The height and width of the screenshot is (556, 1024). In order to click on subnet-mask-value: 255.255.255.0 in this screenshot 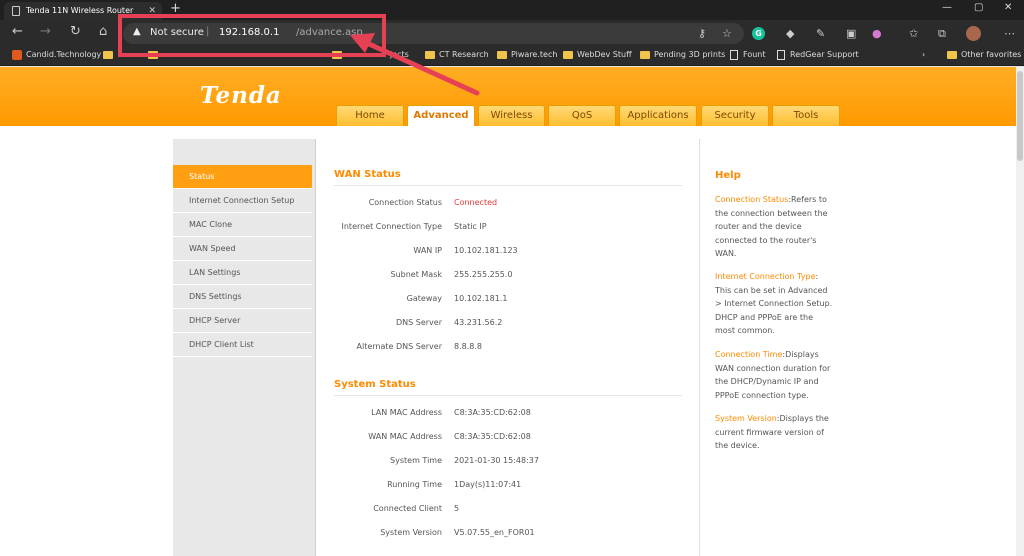, I will do `click(483, 274)`.